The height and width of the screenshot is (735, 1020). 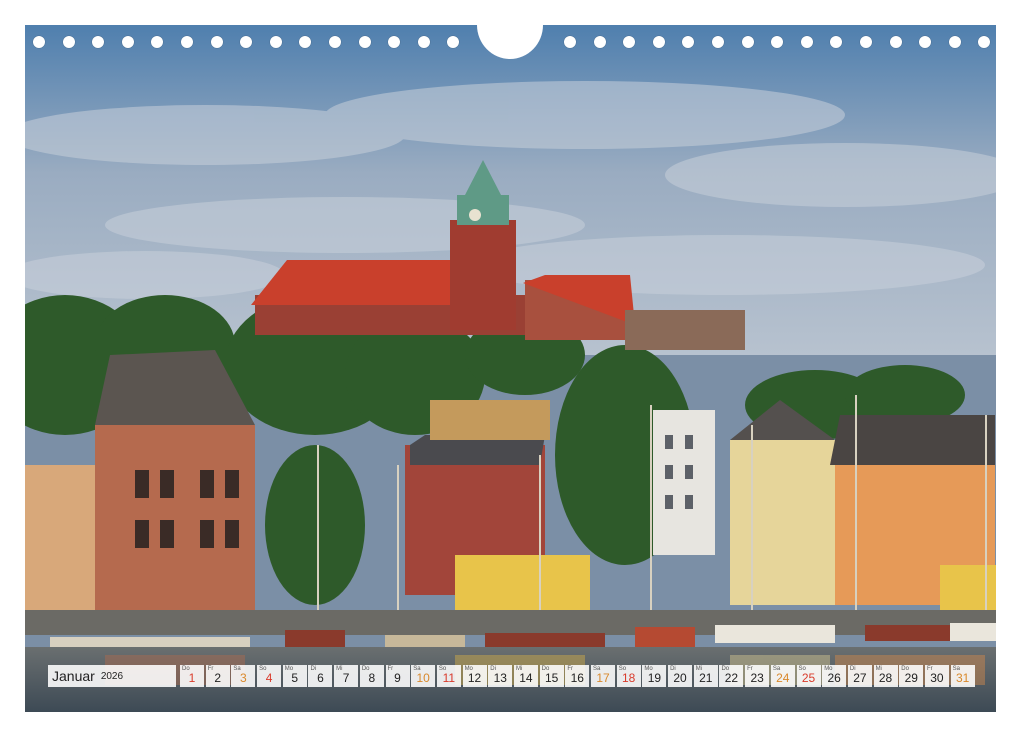 I want to click on day-cell: So 18, so click(x=628, y=676).